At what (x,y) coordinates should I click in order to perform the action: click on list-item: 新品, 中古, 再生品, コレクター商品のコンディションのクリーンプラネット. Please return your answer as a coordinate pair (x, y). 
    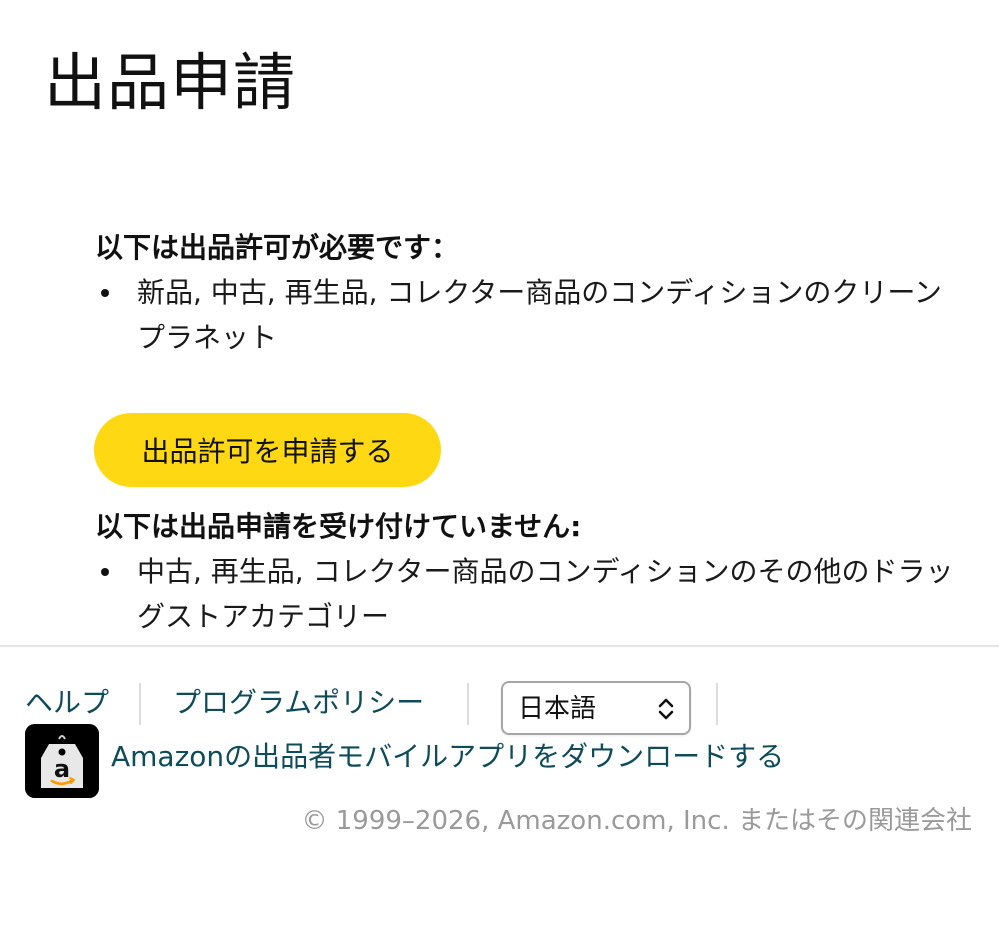
    Looking at the image, I should click on (531, 315).